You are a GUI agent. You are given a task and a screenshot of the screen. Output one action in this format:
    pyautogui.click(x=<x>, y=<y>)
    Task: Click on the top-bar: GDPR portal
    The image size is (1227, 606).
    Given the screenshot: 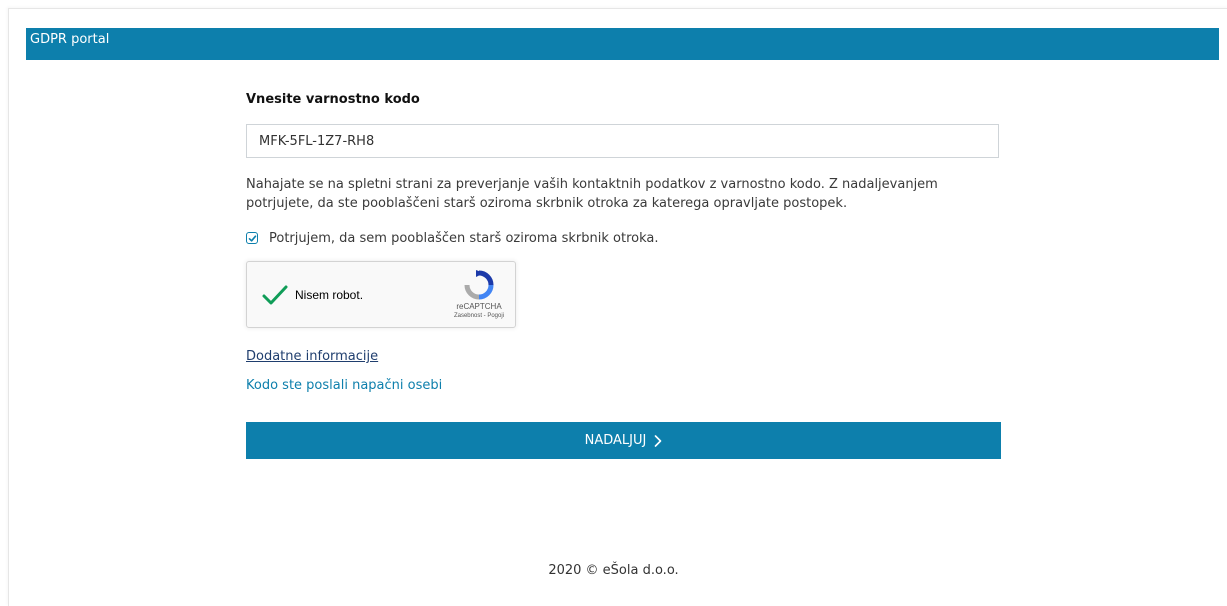 What is the action you would take?
    pyautogui.click(x=622, y=44)
    